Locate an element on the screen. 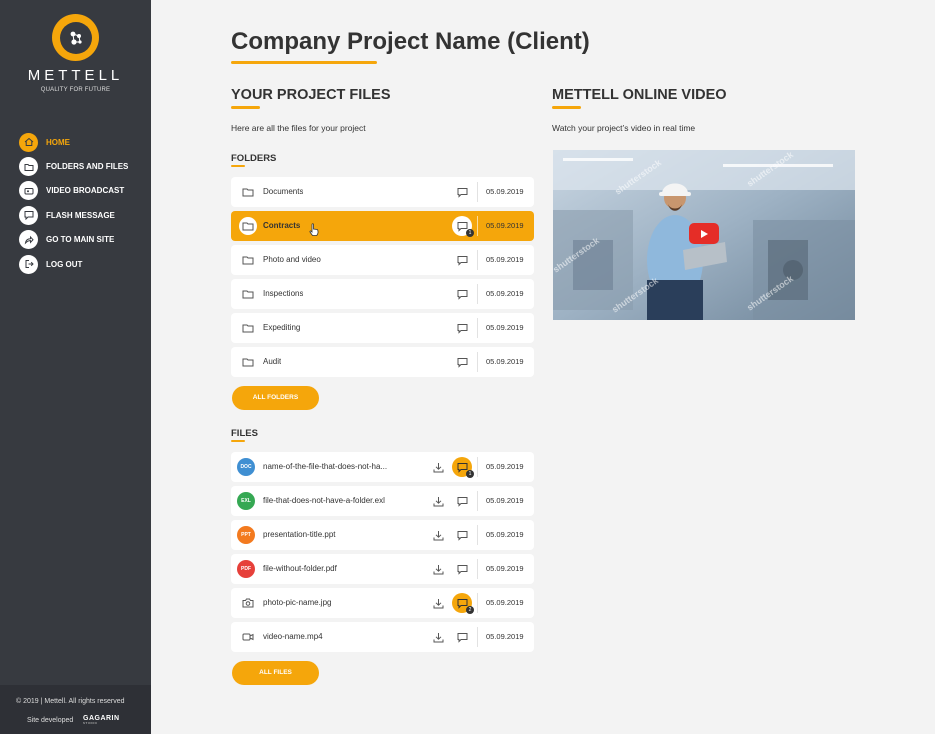 The height and width of the screenshot is (734, 935). heading-underline is located at coordinates (238, 441).